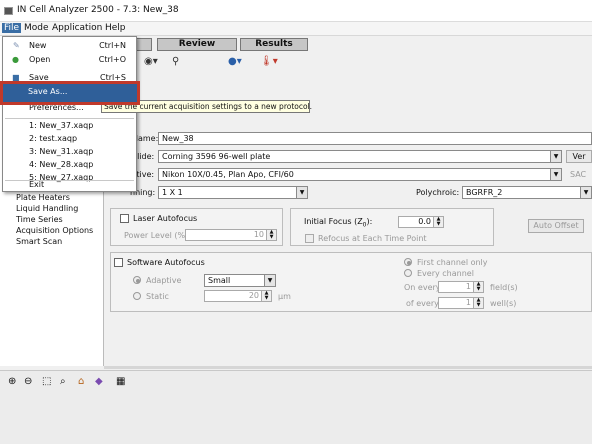  What do you see at coordinates (38, 45) in the screenshot?
I see `menu-item-new-label: New` at bounding box center [38, 45].